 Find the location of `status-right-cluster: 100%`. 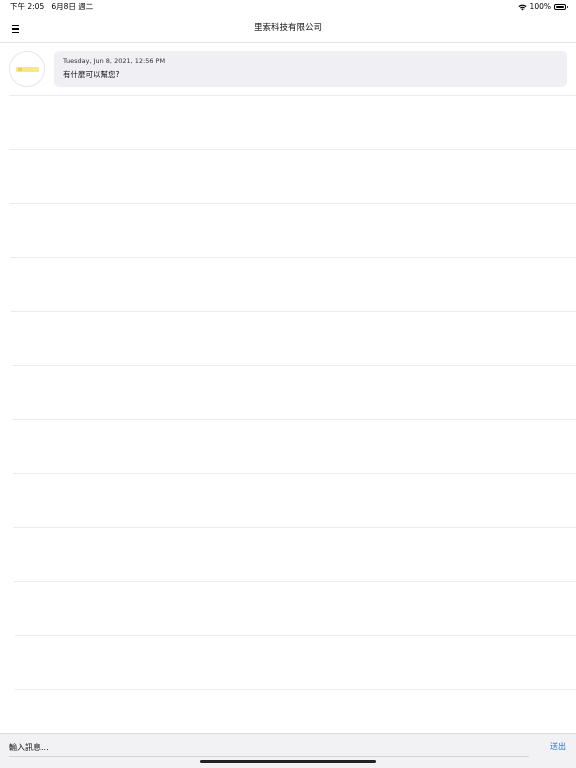

status-right-cluster: 100% is located at coordinates (543, 7).